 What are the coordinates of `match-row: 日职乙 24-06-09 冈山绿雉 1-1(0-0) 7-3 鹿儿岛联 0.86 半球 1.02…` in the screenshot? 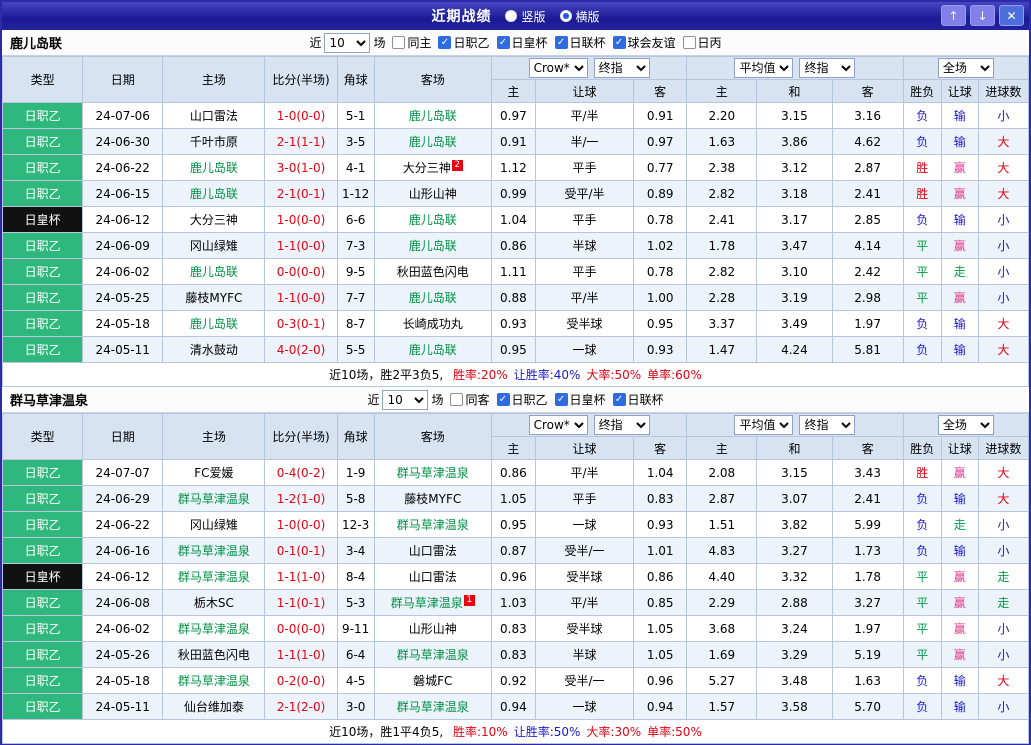 It's located at (515, 245).